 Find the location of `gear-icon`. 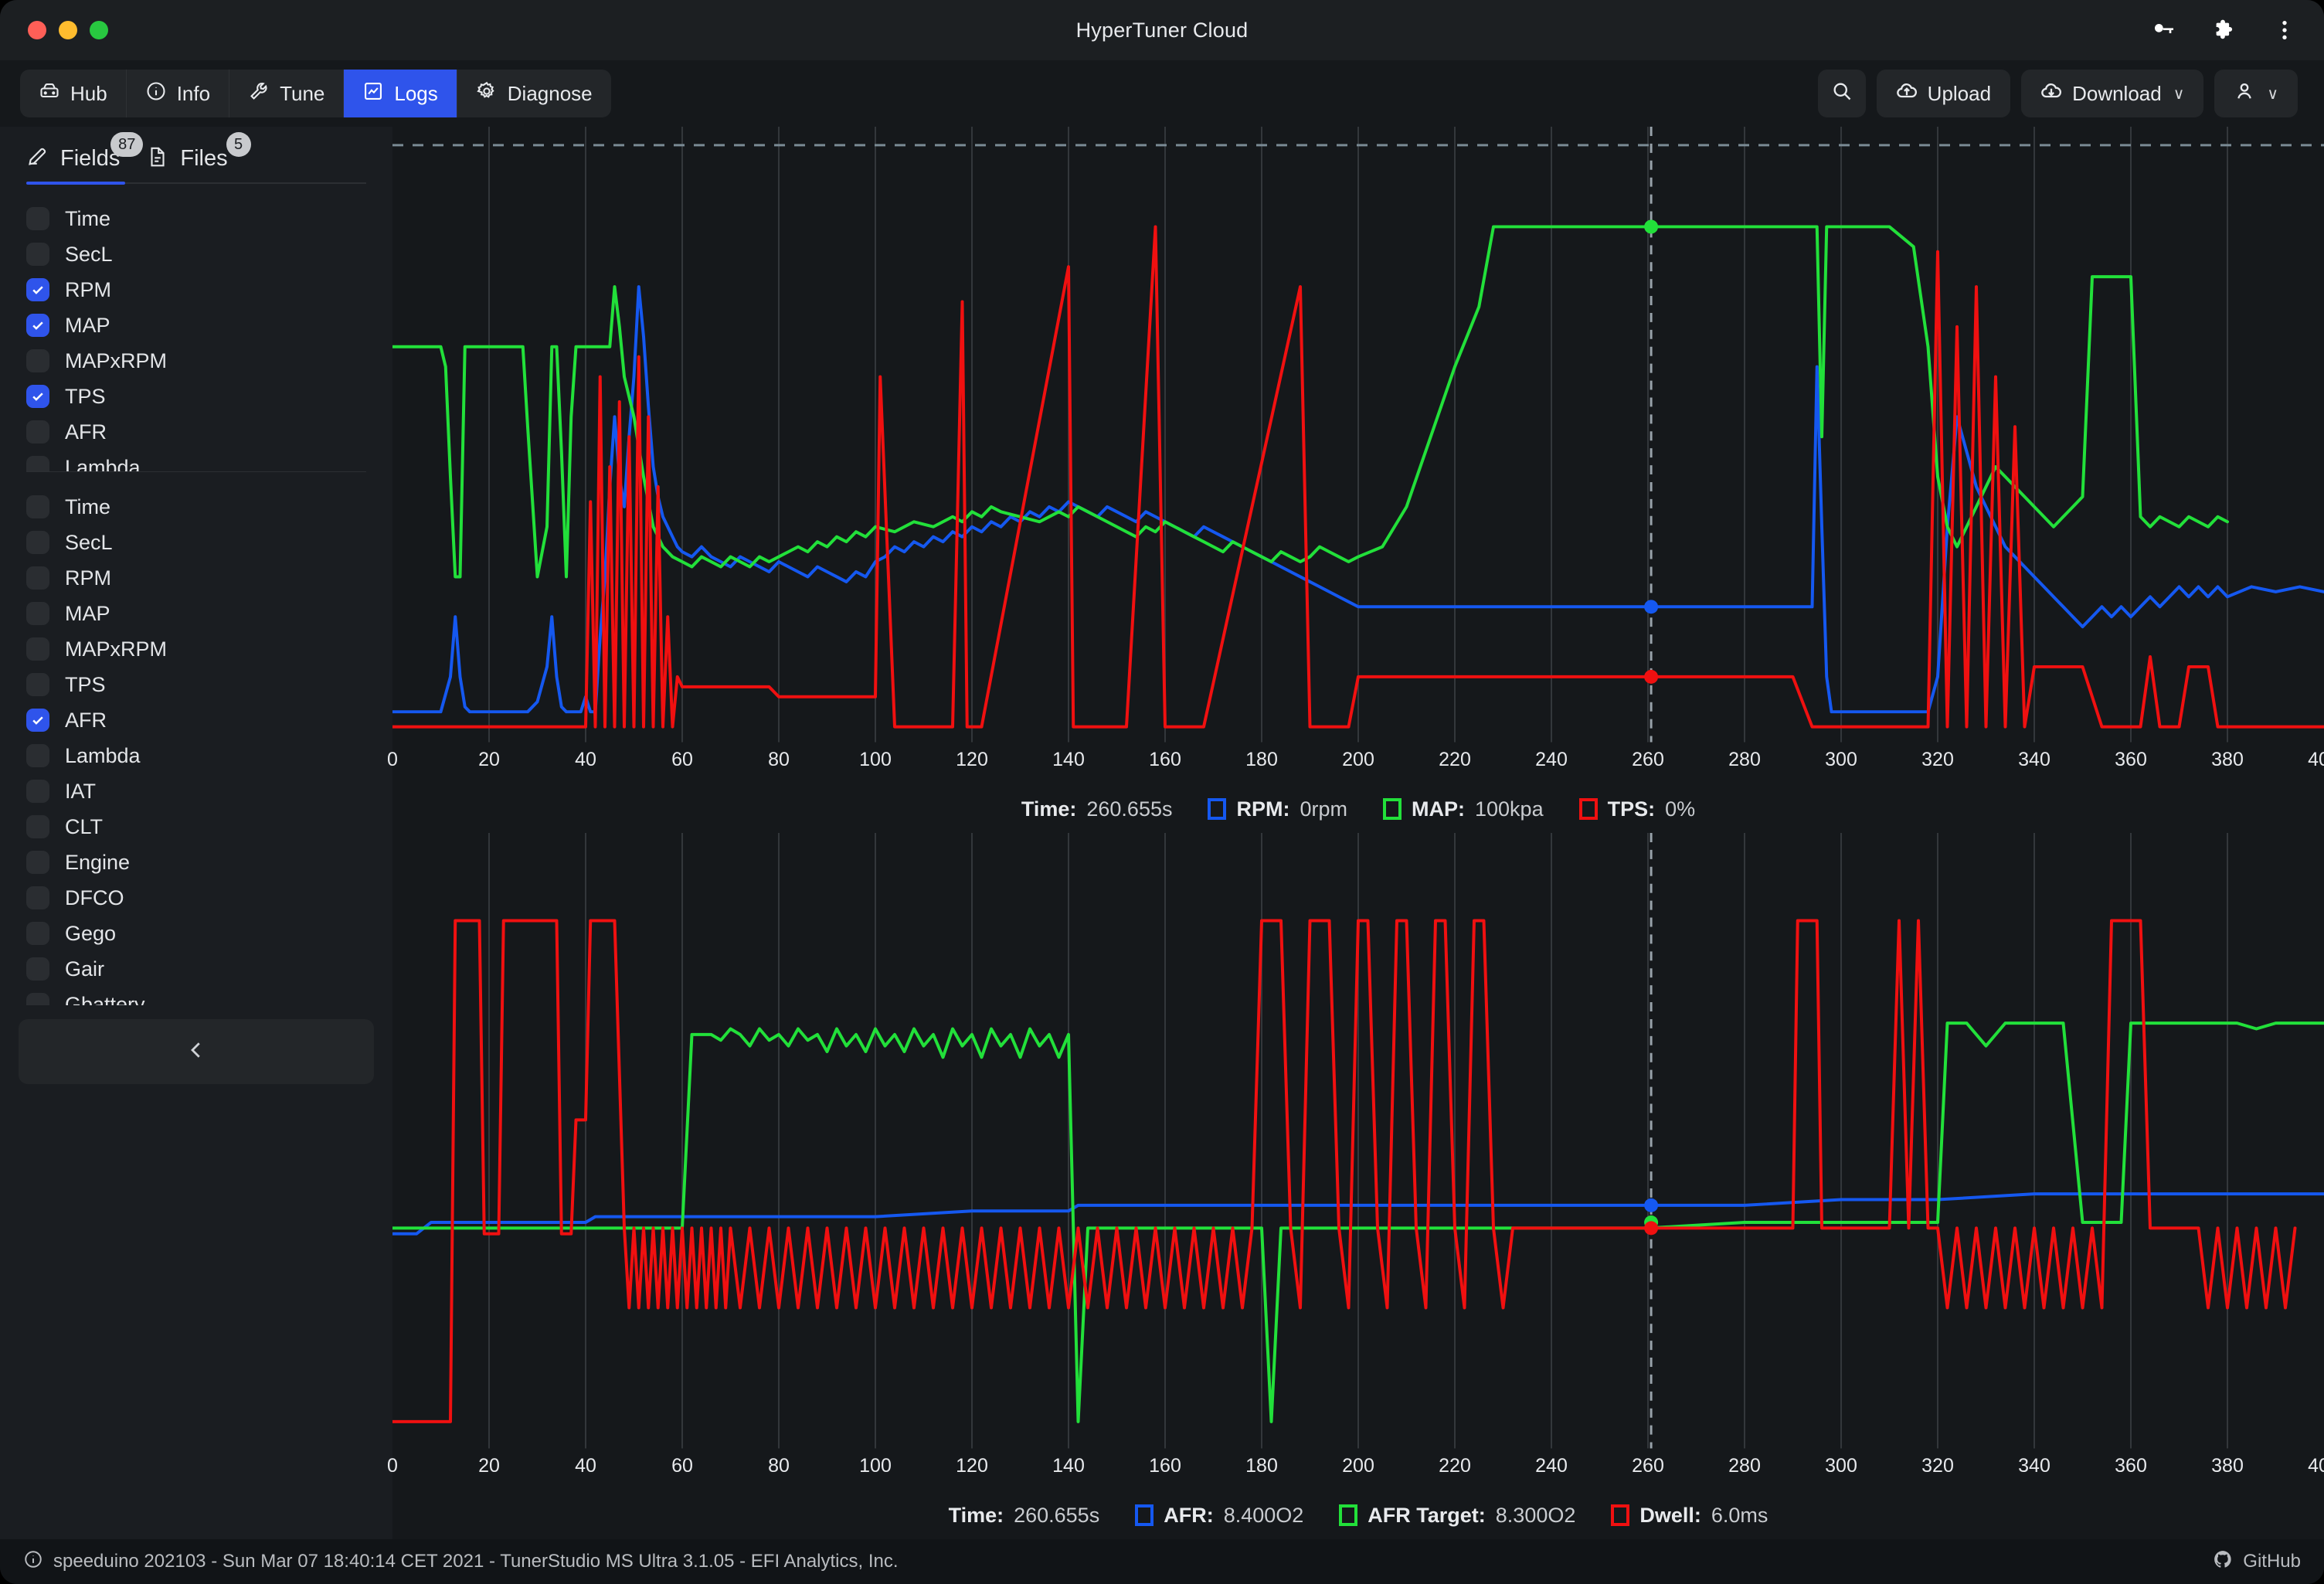

gear-icon is located at coordinates (487, 93).